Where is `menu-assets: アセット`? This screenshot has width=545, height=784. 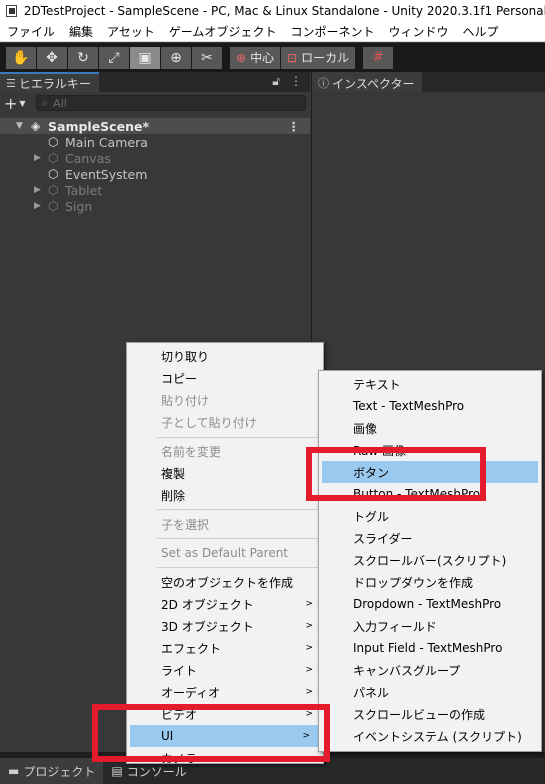 menu-assets: アセット is located at coordinates (131, 31).